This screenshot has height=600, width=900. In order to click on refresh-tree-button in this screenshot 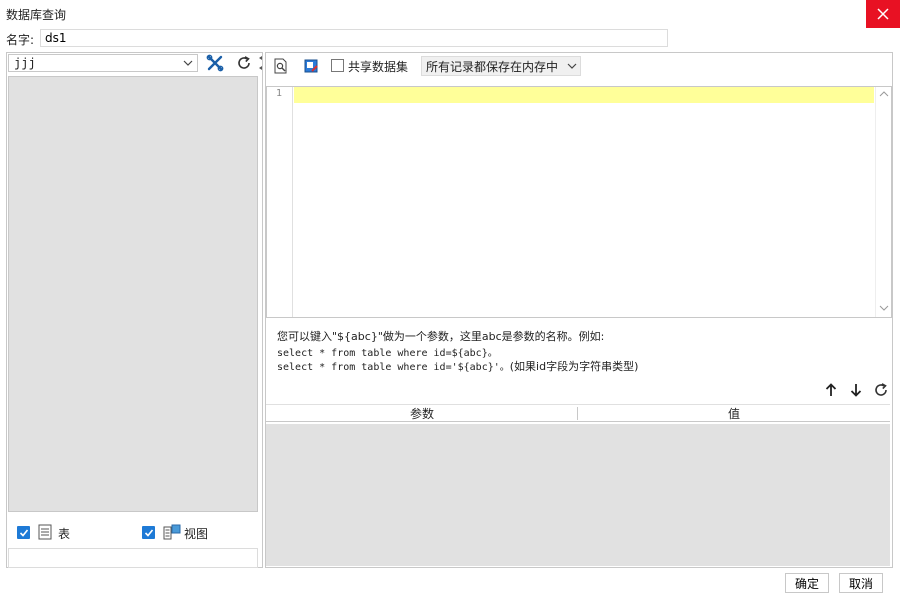, I will do `click(244, 63)`.